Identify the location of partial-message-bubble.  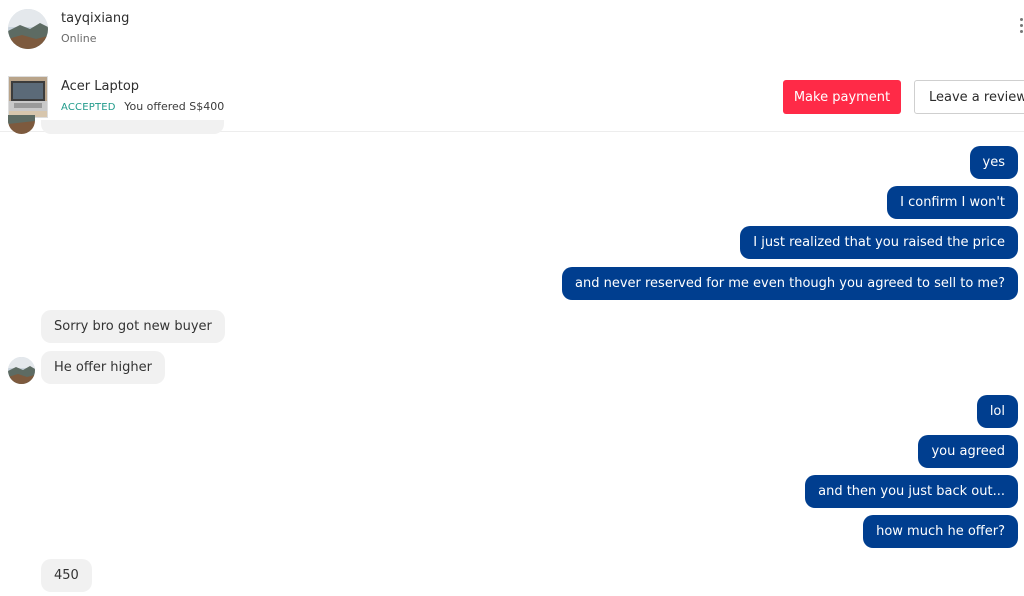
(132, 127).